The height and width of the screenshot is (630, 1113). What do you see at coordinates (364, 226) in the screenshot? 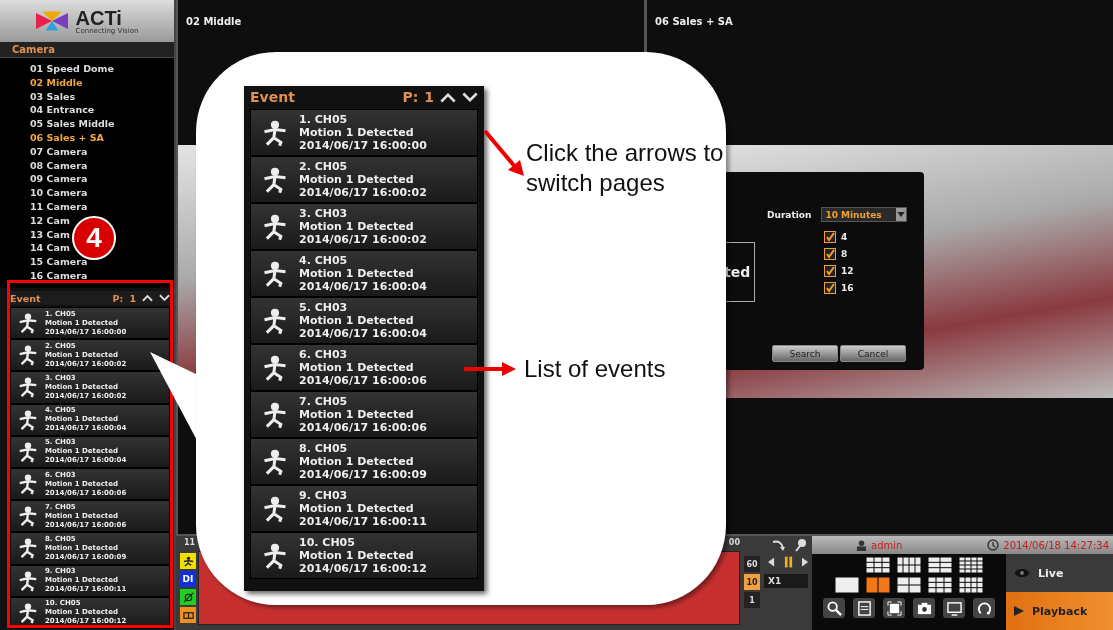
I see `event-item: 3. CH03 Motion 1 Detected 2014/06/17 16:00:02` at bounding box center [364, 226].